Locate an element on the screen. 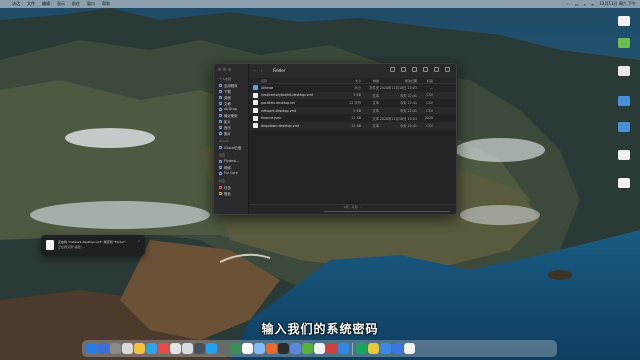 The image size is (640, 360). sidebar-item-pictures: 图片 is located at coordinates (225, 133).